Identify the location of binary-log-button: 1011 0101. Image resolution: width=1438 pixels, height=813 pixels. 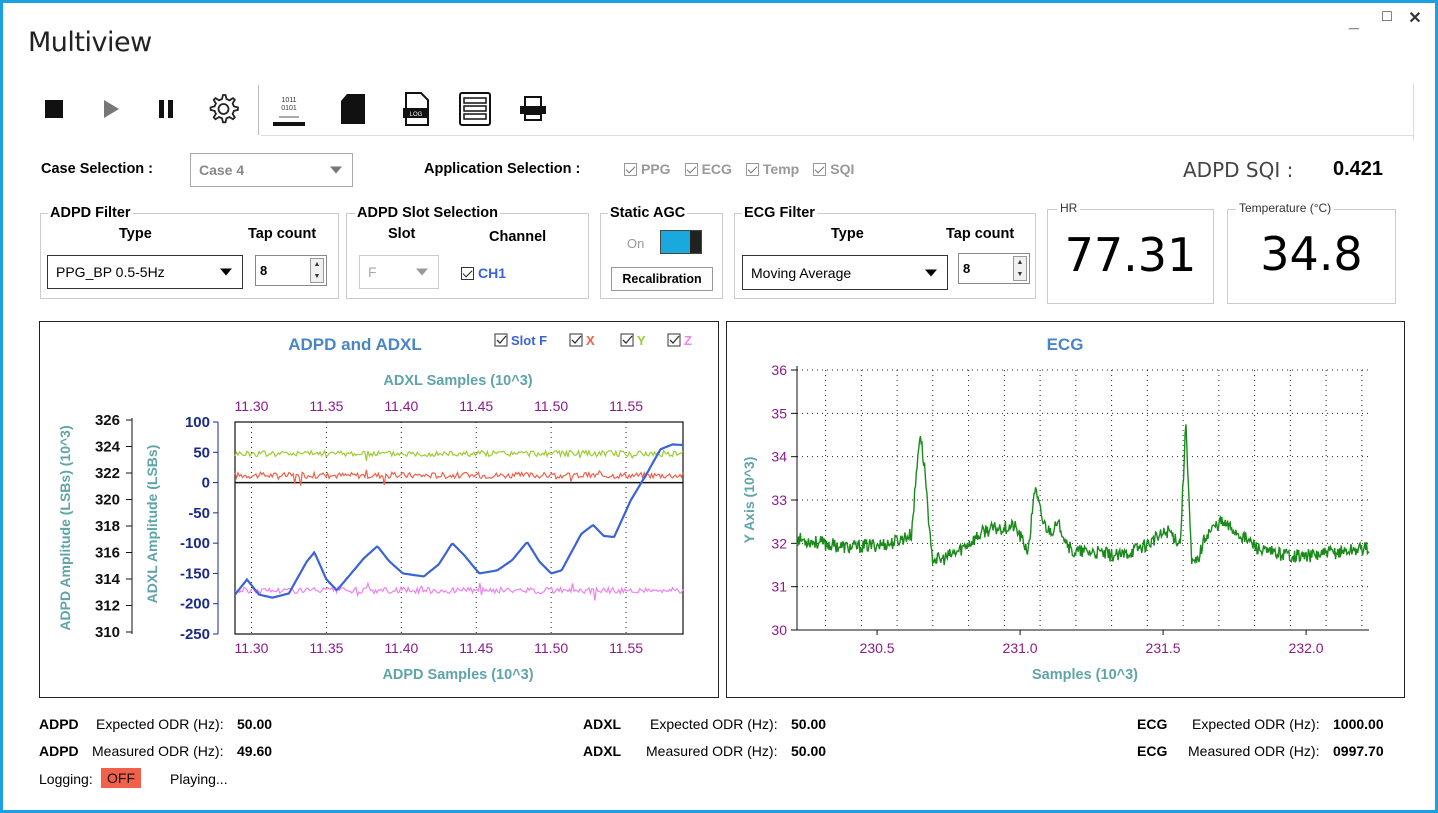
(289, 109).